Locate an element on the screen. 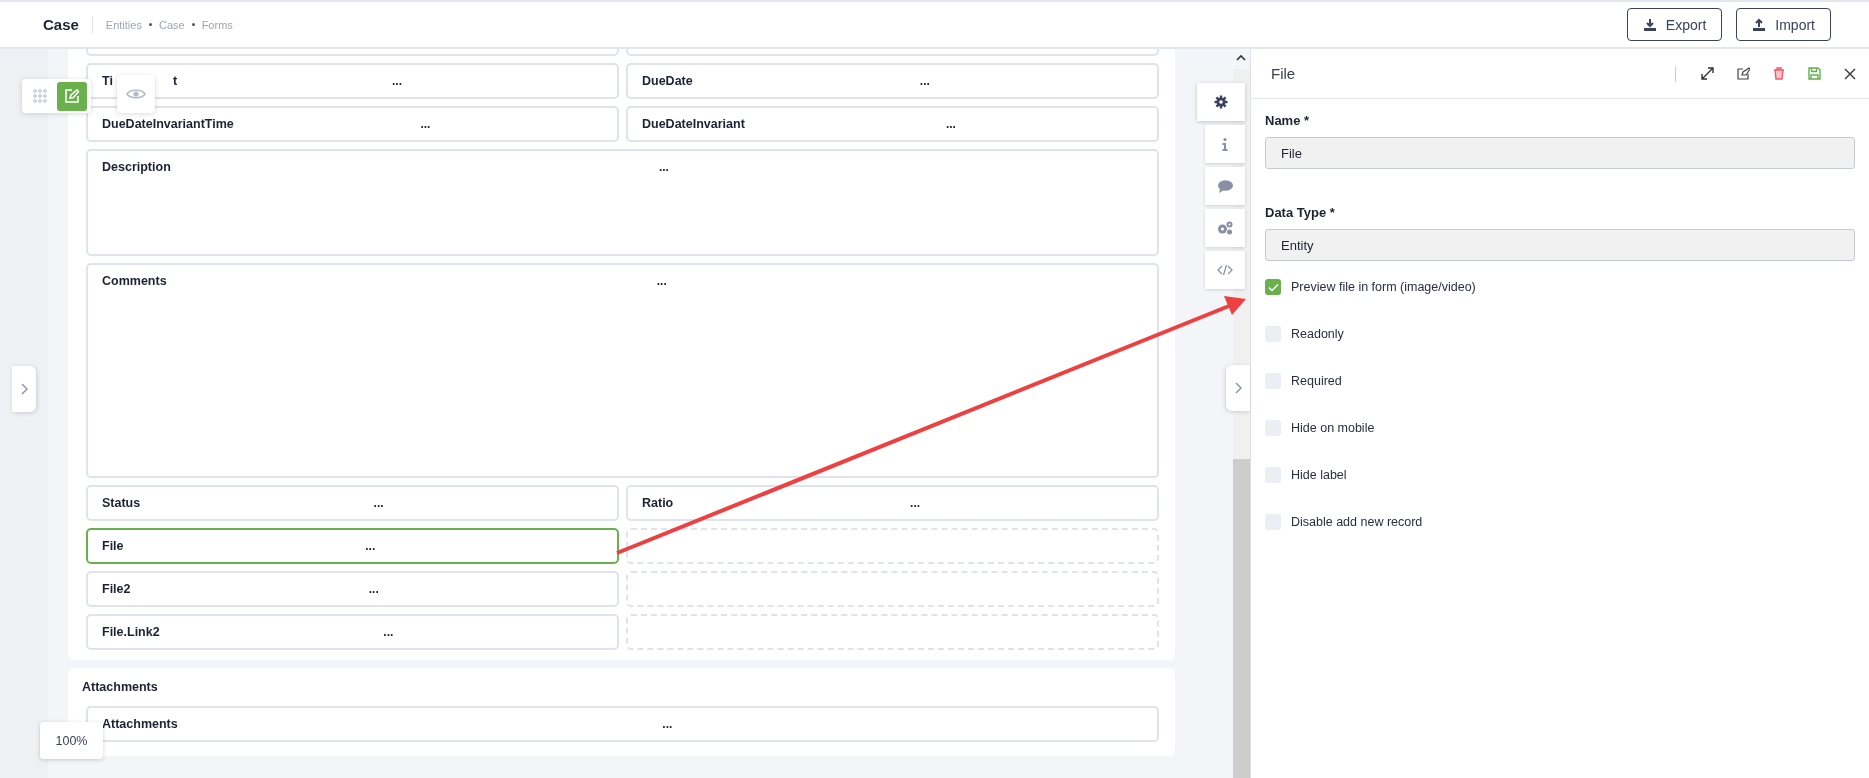 Image resolution: width=1869 pixels, height=778 pixels. preview-button is located at coordinates (136, 94).